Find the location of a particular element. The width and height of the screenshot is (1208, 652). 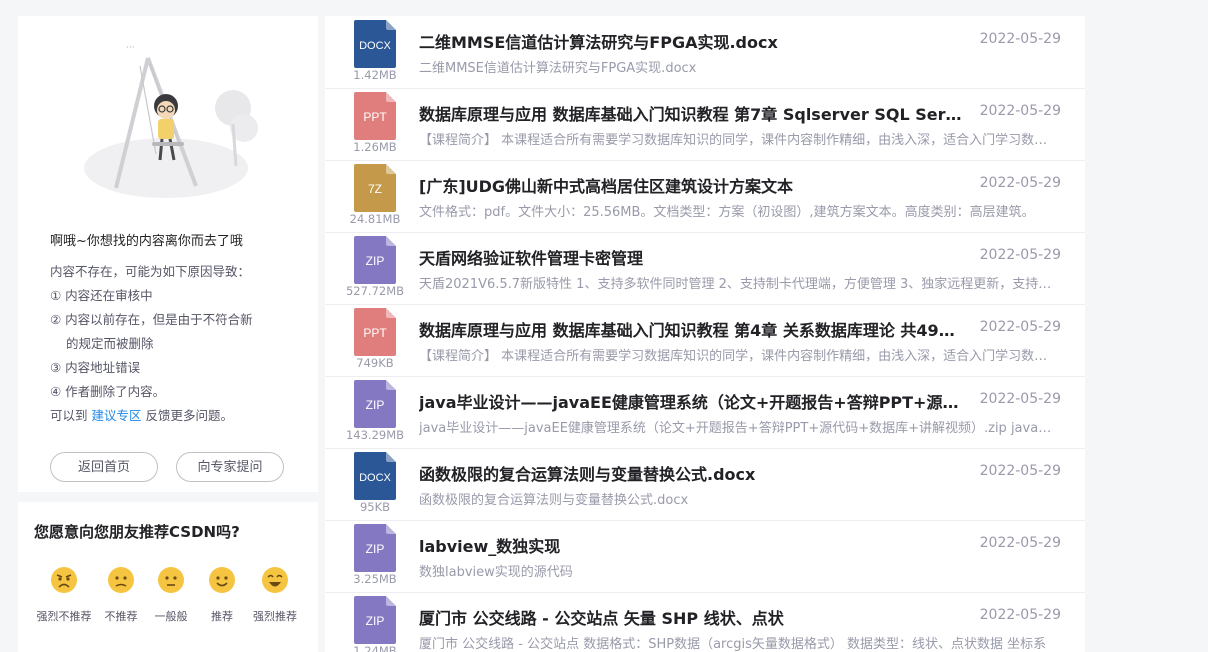

file-size: 143.29MB is located at coordinates (375, 435).